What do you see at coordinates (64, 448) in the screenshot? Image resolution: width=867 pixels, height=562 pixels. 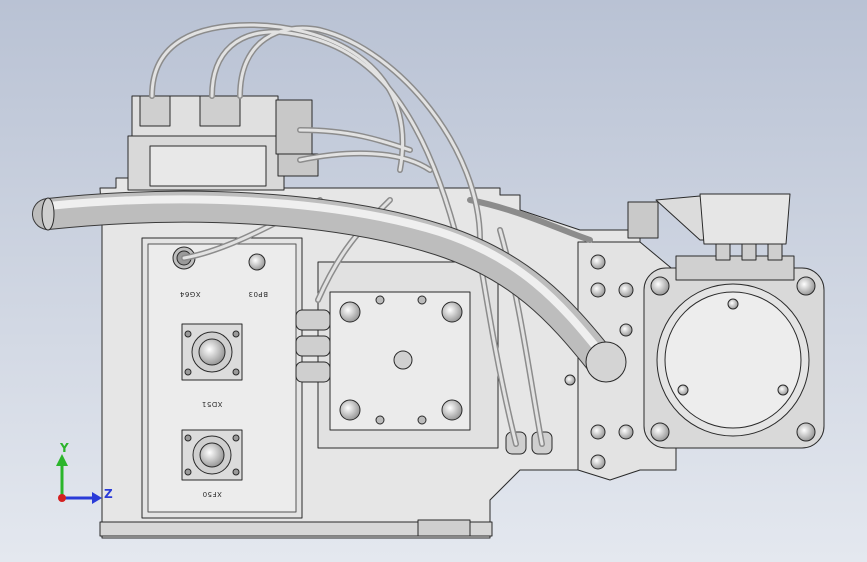 I see `y-axis-label: Y` at bounding box center [64, 448].